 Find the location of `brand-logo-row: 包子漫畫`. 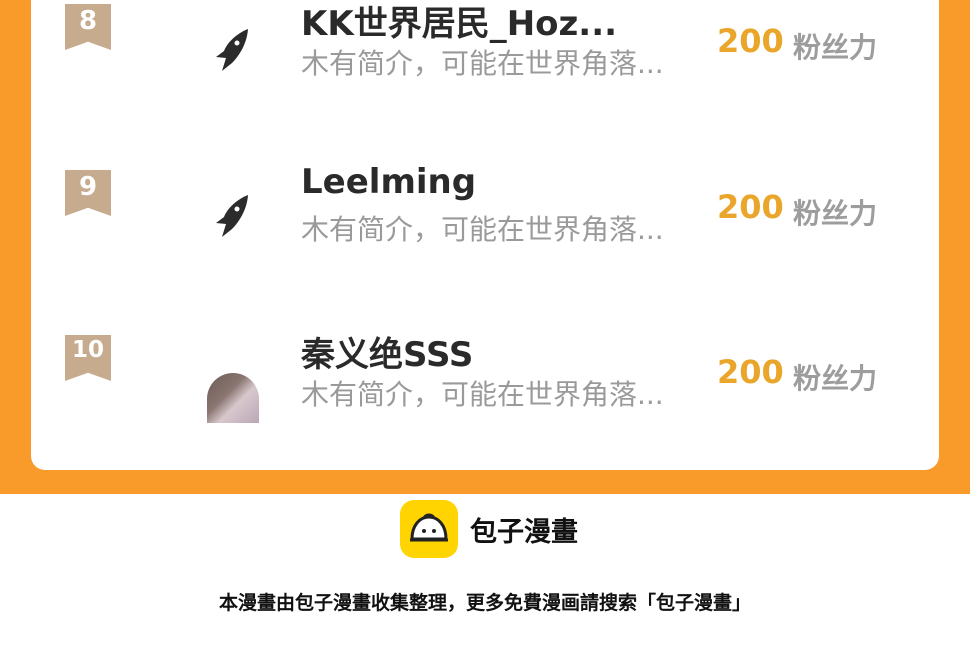

brand-logo-row: 包子漫畫 is located at coordinates (489, 529).